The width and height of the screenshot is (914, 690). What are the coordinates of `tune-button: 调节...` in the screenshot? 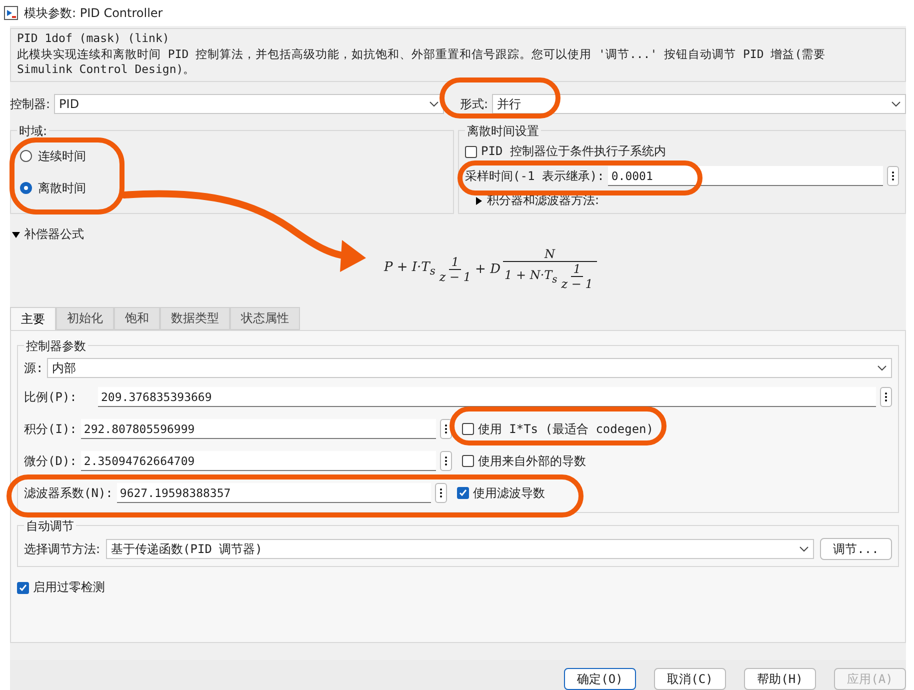 It's located at (856, 549).